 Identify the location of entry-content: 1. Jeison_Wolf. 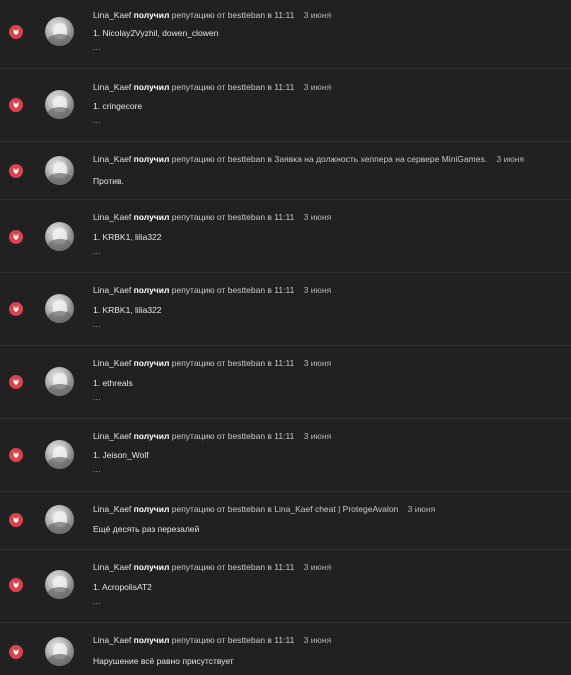
(121, 455).